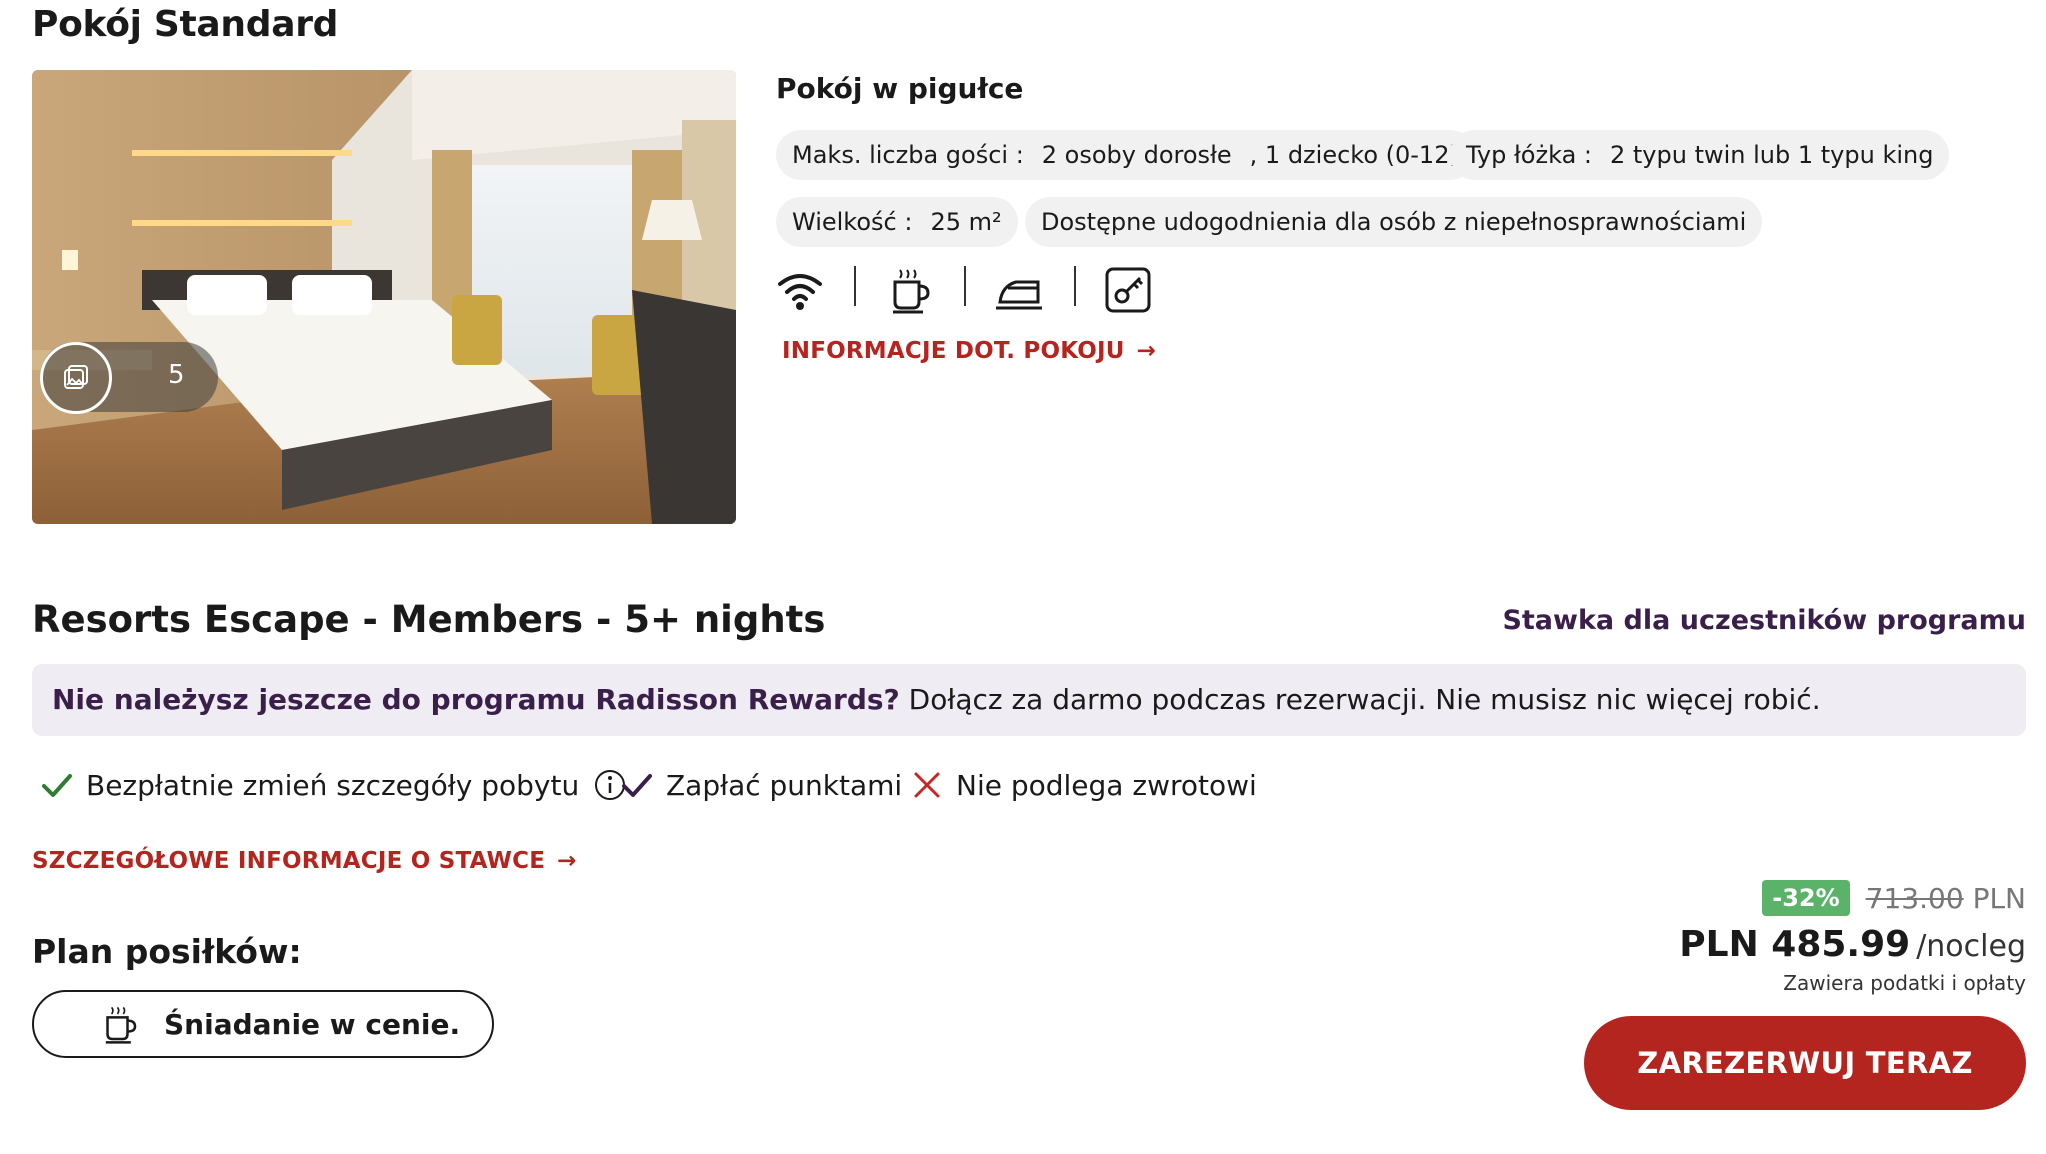 This screenshot has width=2046, height=1154. Describe the element at coordinates (333, 785) in the screenshot. I see `benefit-label: Bezpłatnie zmień szczegóły pobytu` at that location.